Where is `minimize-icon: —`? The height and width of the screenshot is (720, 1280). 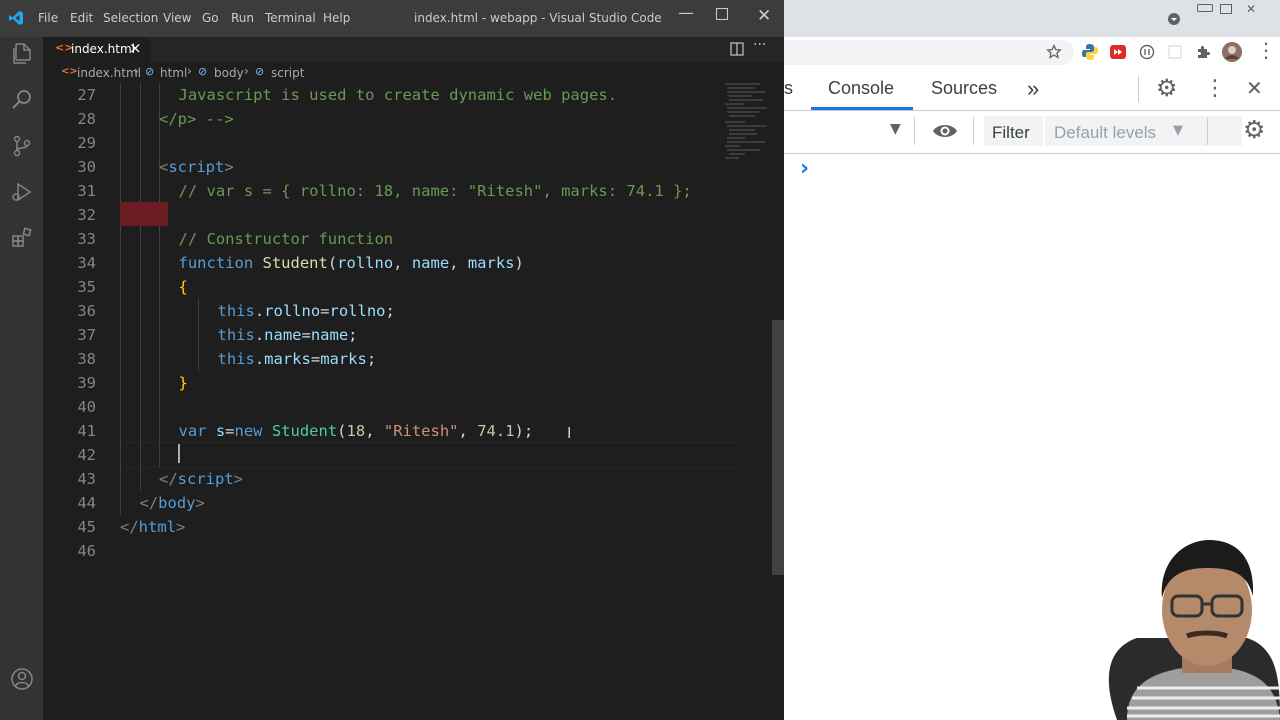
minimize-icon: — is located at coordinates (686, 12).